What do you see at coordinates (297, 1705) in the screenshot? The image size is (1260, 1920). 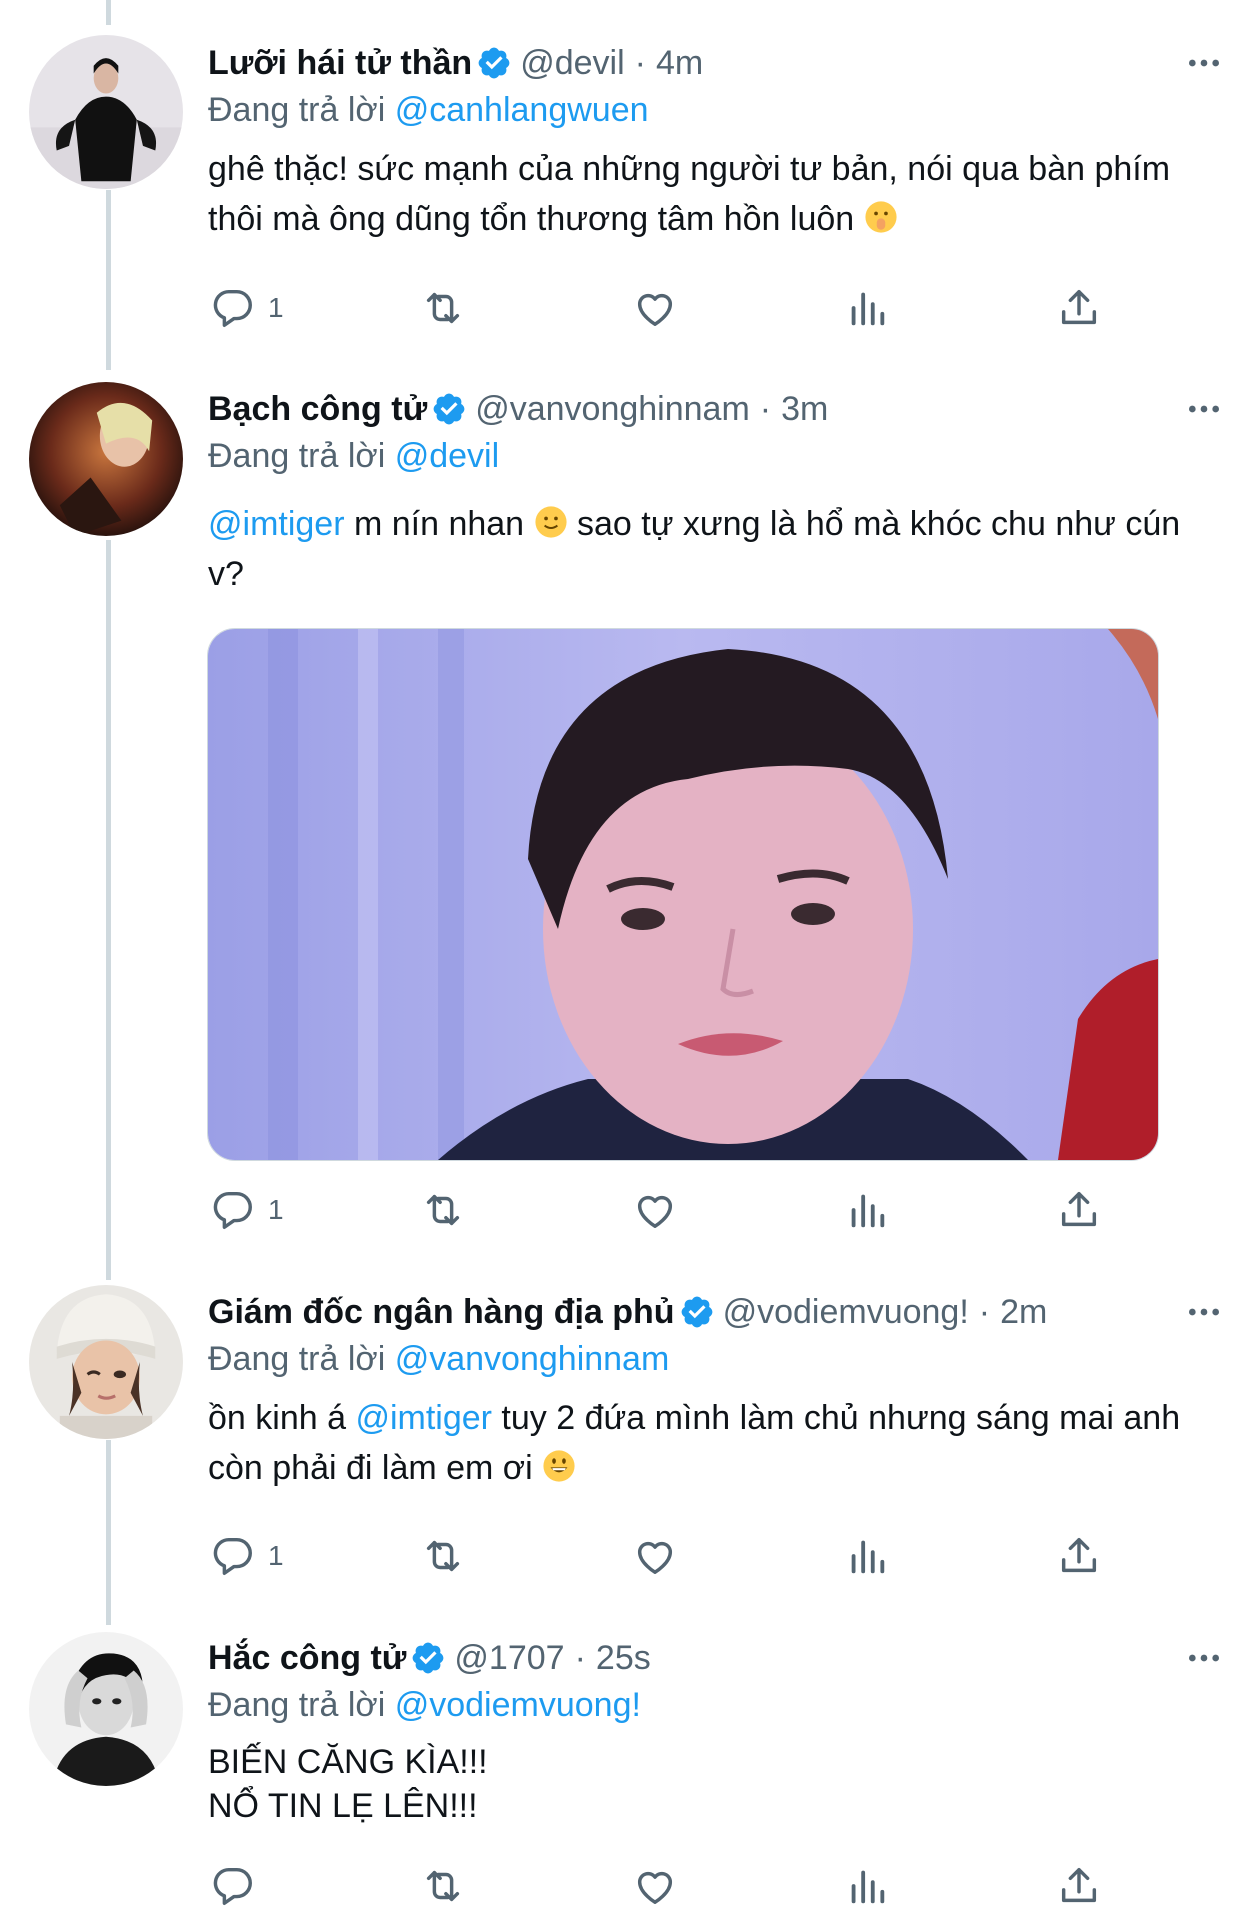 I see `replying-label: Đang trả lời` at bounding box center [297, 1705].